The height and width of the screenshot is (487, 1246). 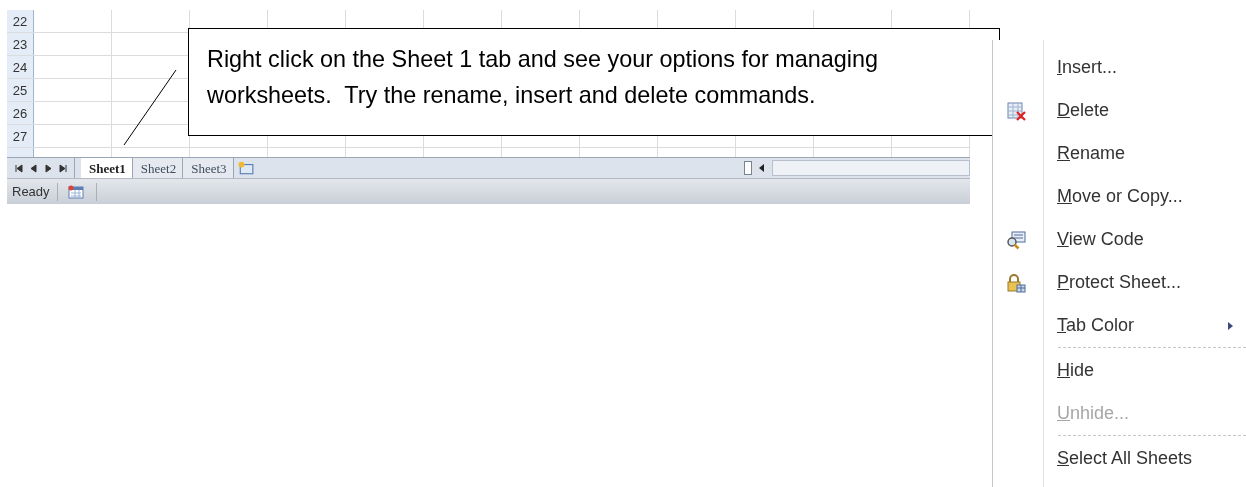 What do you see at coordinates (107, 168) in the screenshot?
I see `sheet-tab: Sheet1` at bounding box center [107, 168].